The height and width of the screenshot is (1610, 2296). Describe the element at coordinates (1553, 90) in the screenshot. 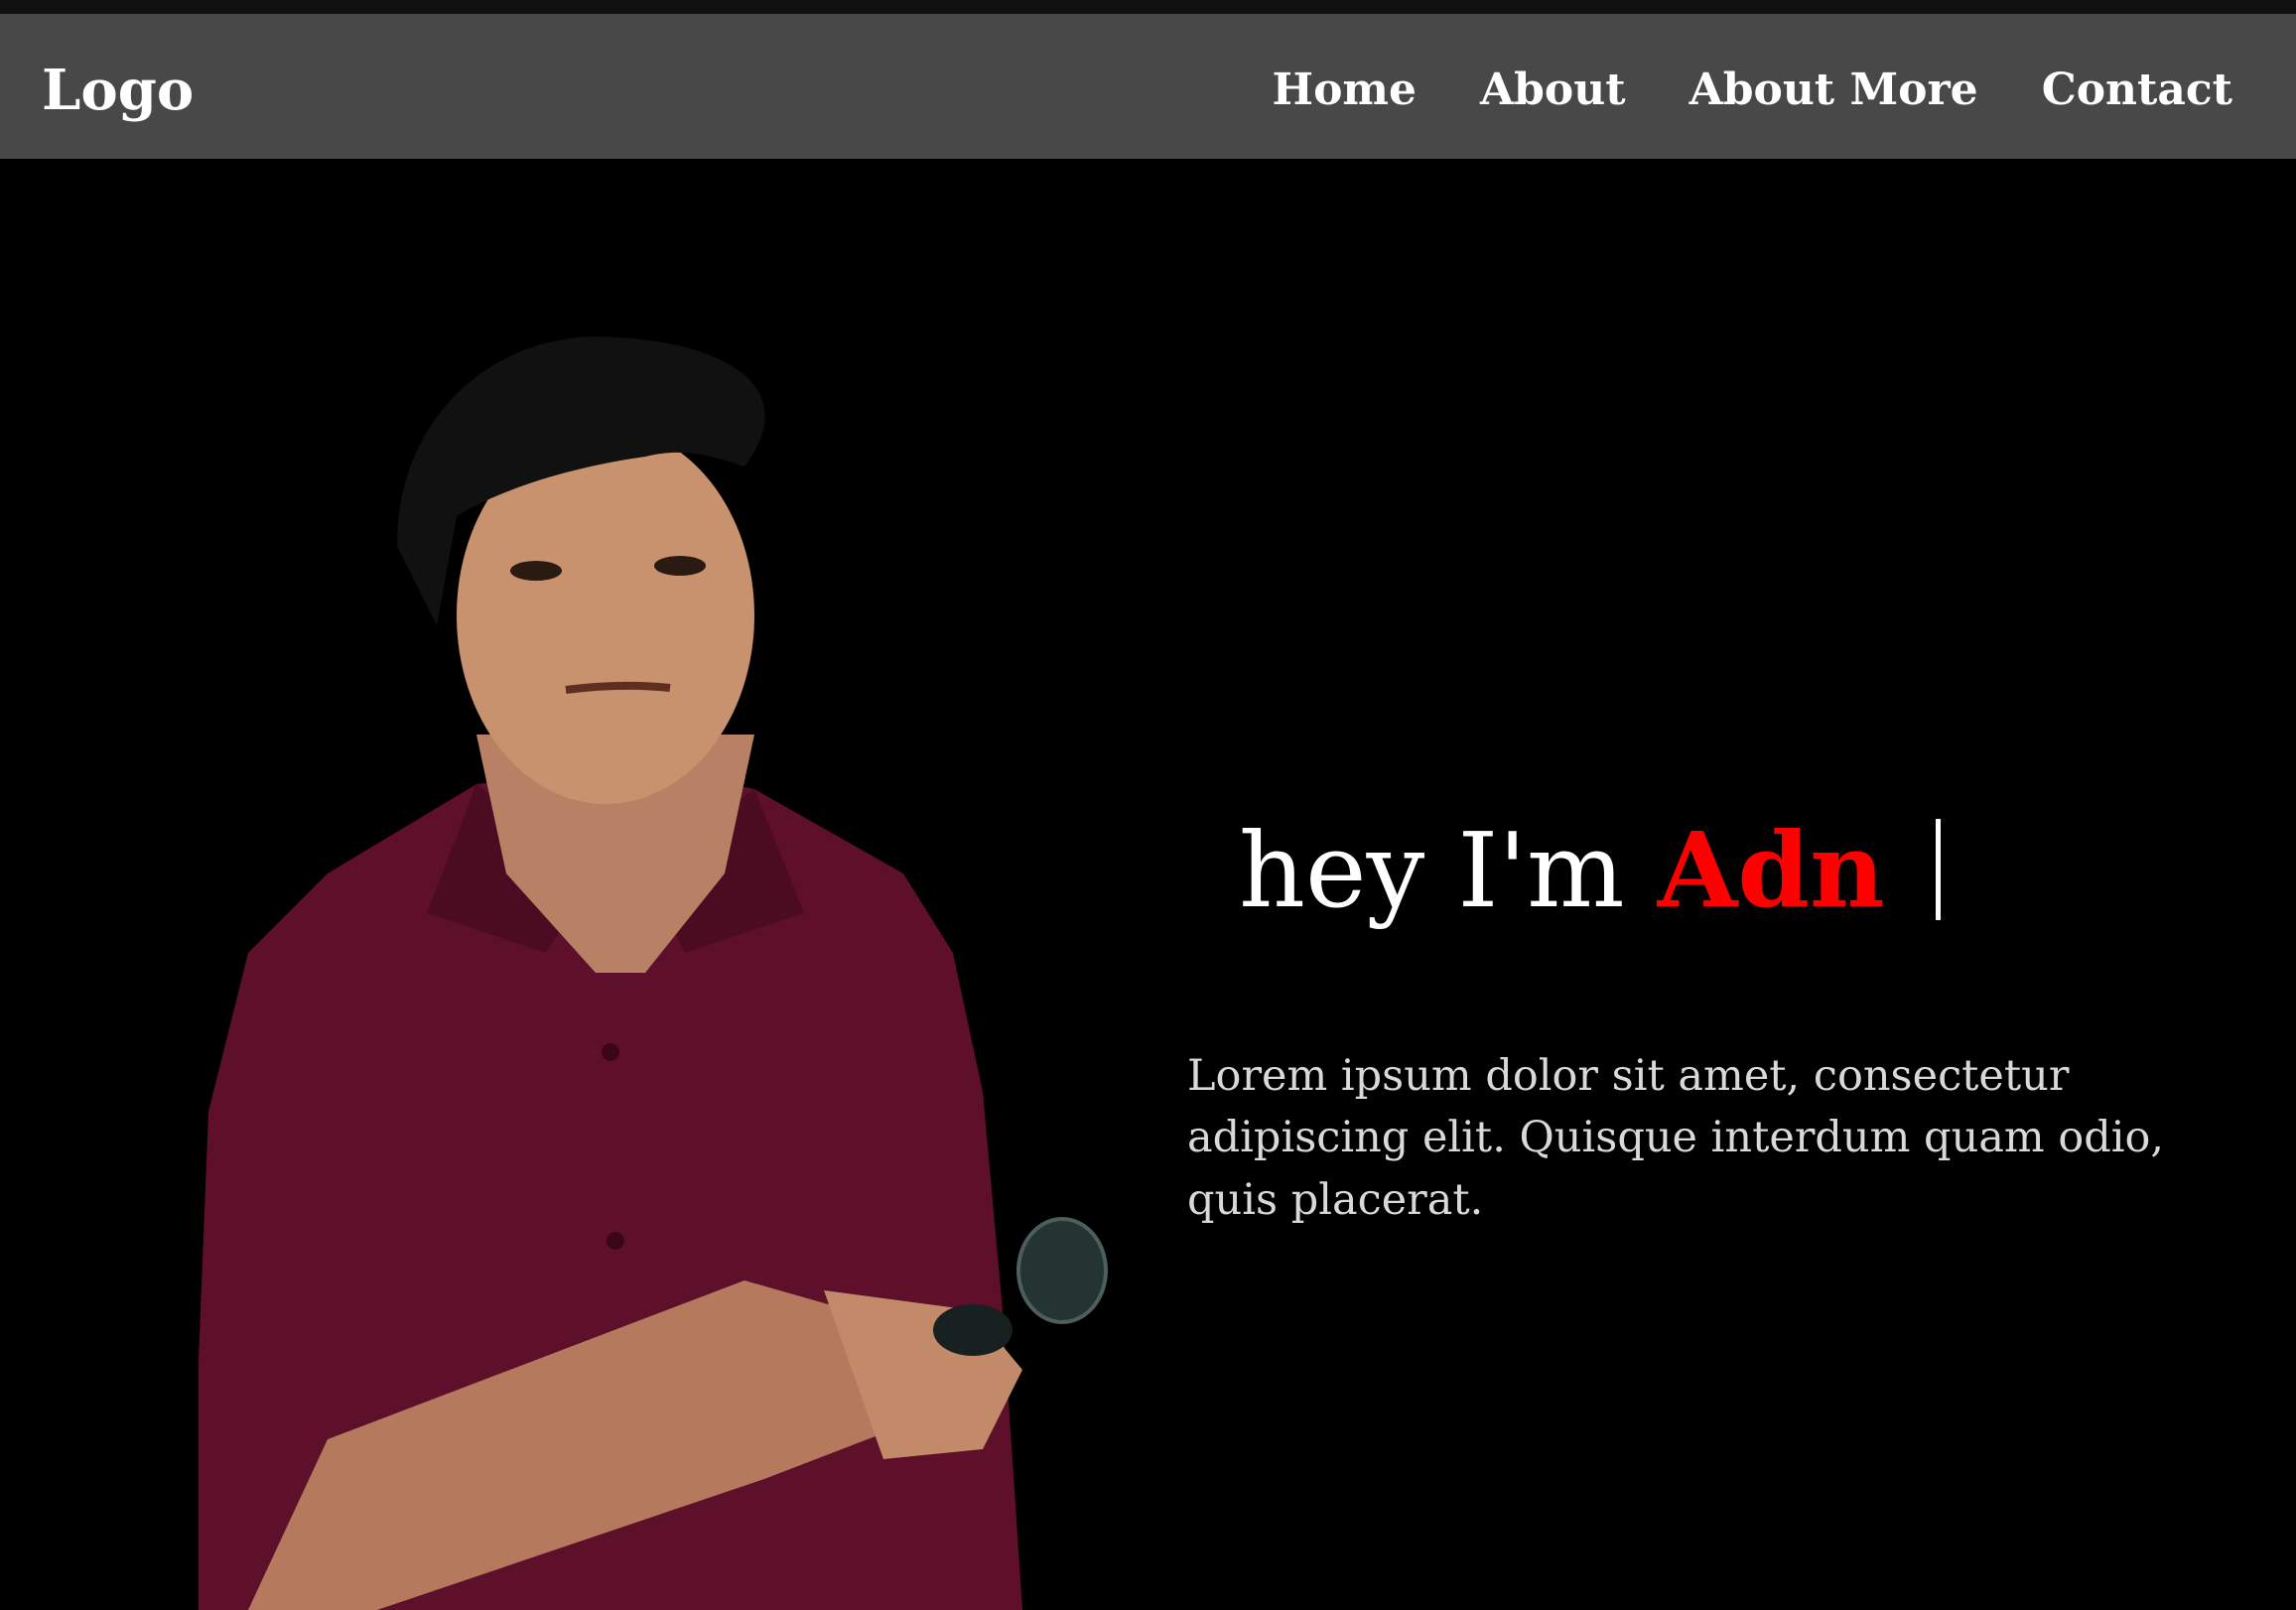

I see `nav-link-about: About` at that location.